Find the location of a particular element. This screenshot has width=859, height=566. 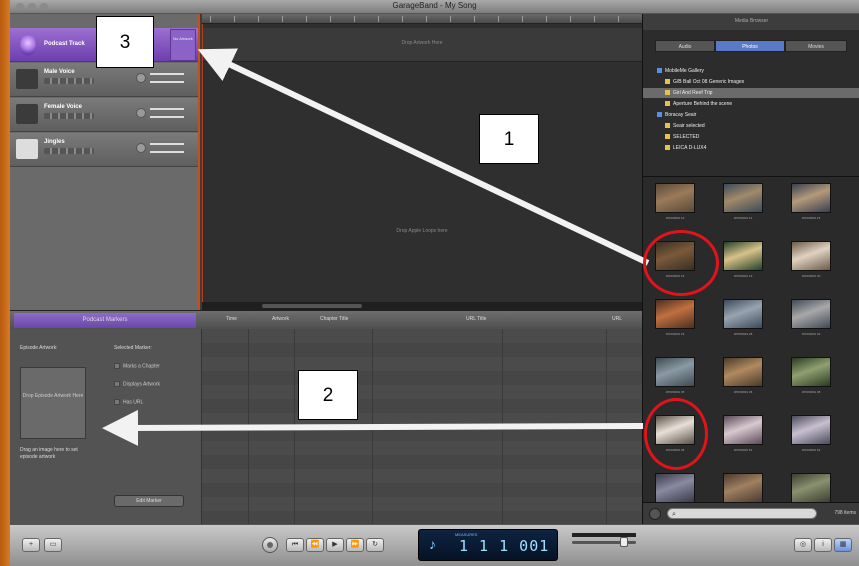

annotation-label-2: 2 is located at coordinates (328, 395).